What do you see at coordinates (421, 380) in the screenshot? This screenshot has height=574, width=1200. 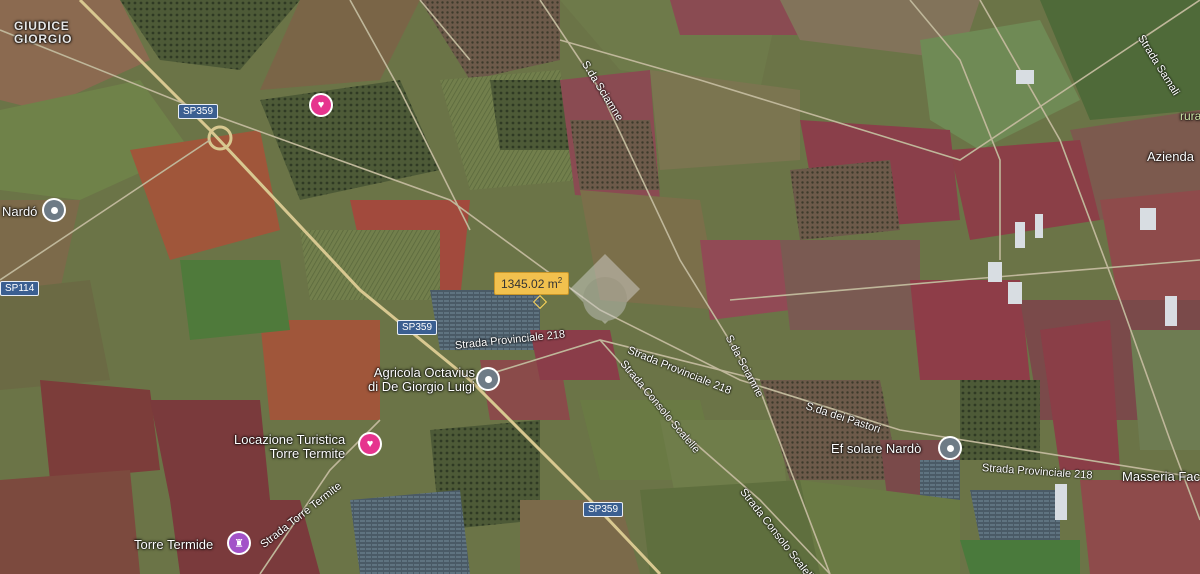 I see `place-label-agricola-octavius: Agricola Octavius di De Giorgio Luigi` at bounding box center [421, 380].